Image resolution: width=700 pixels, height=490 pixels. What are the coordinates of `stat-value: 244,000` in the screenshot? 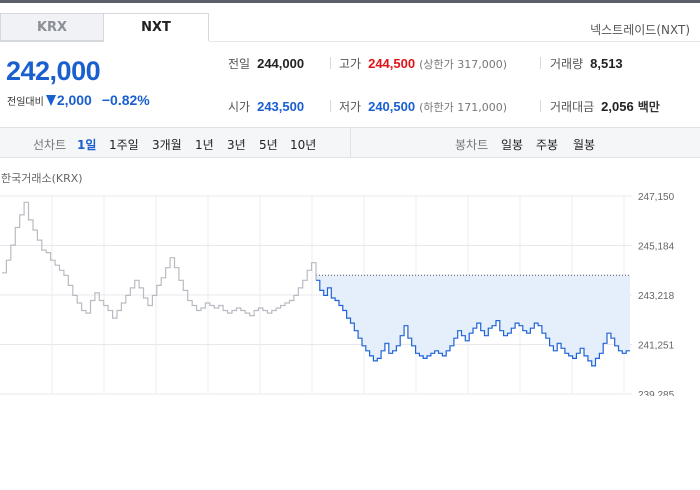 It's located at (281, 63).